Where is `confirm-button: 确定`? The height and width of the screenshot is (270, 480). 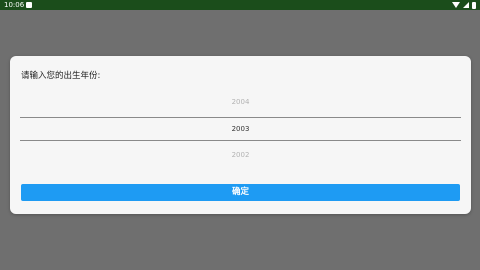
confirm-button: 确定 is located at coordinates (240, 192).